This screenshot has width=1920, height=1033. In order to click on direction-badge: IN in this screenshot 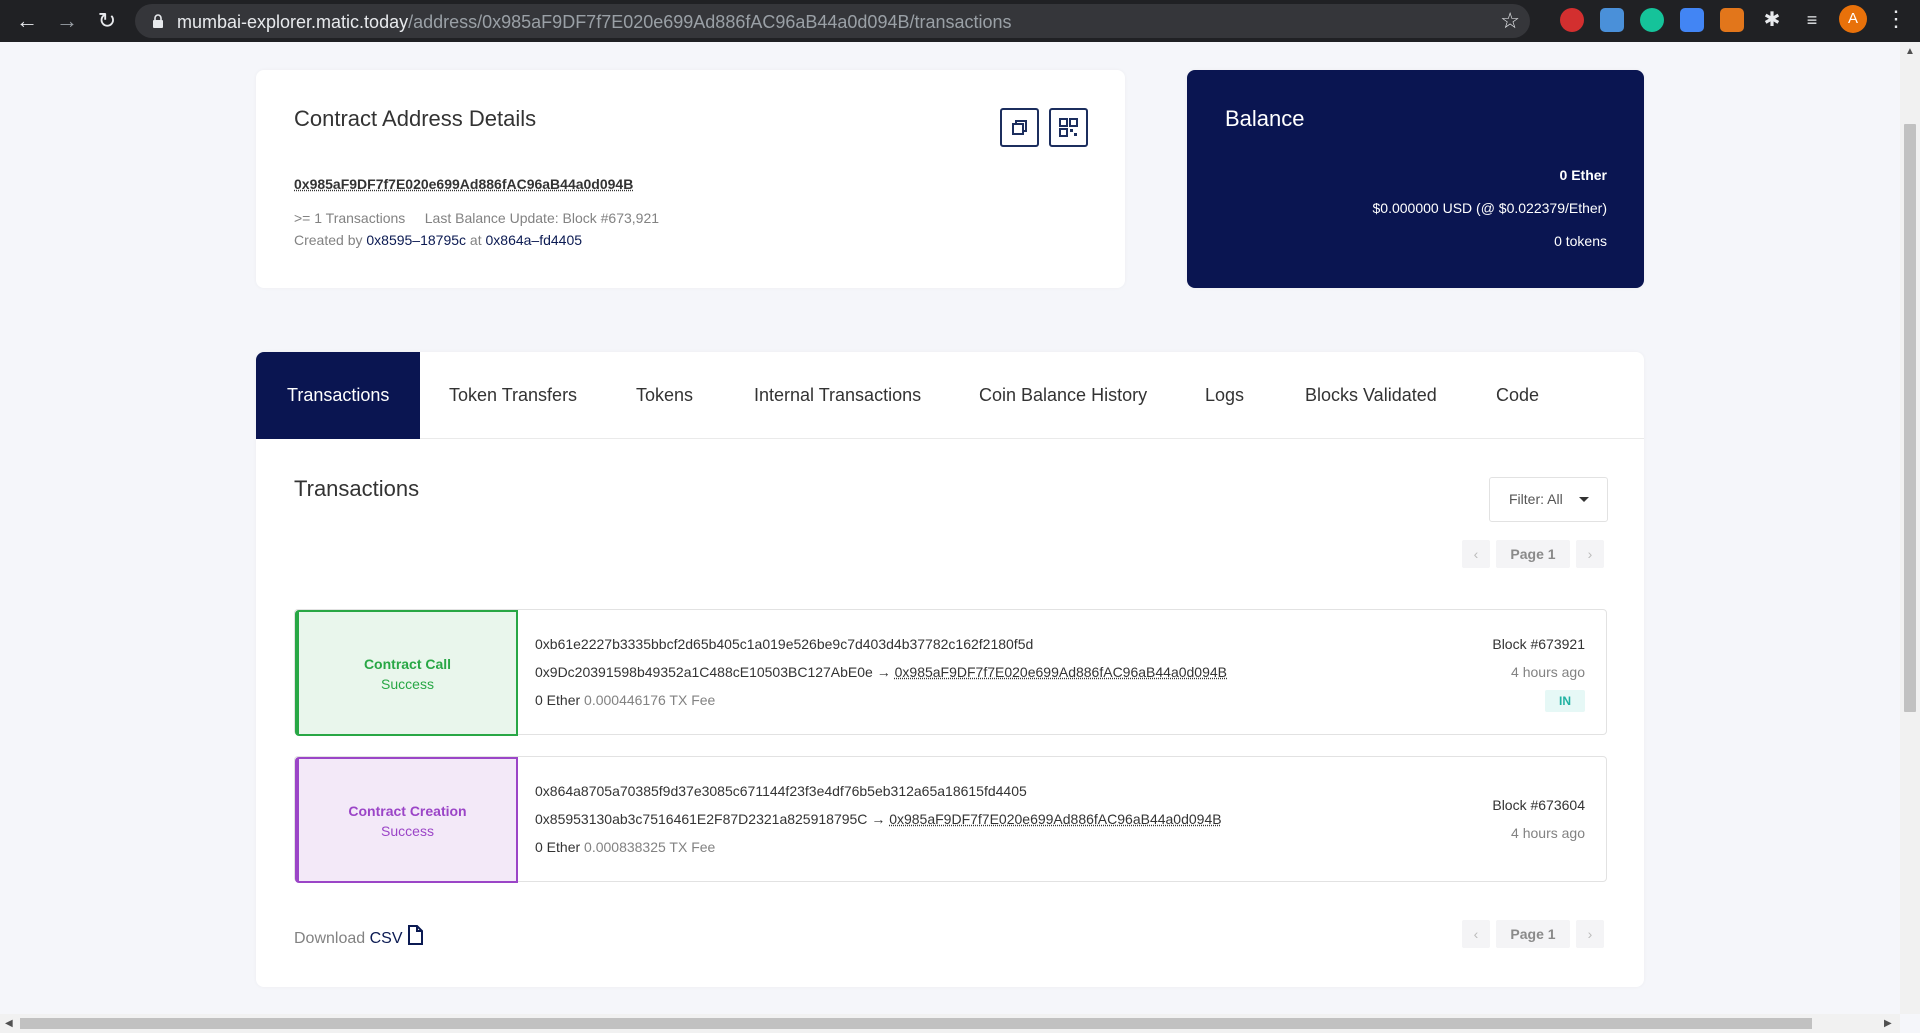, I will do `click(1565, 701)`.